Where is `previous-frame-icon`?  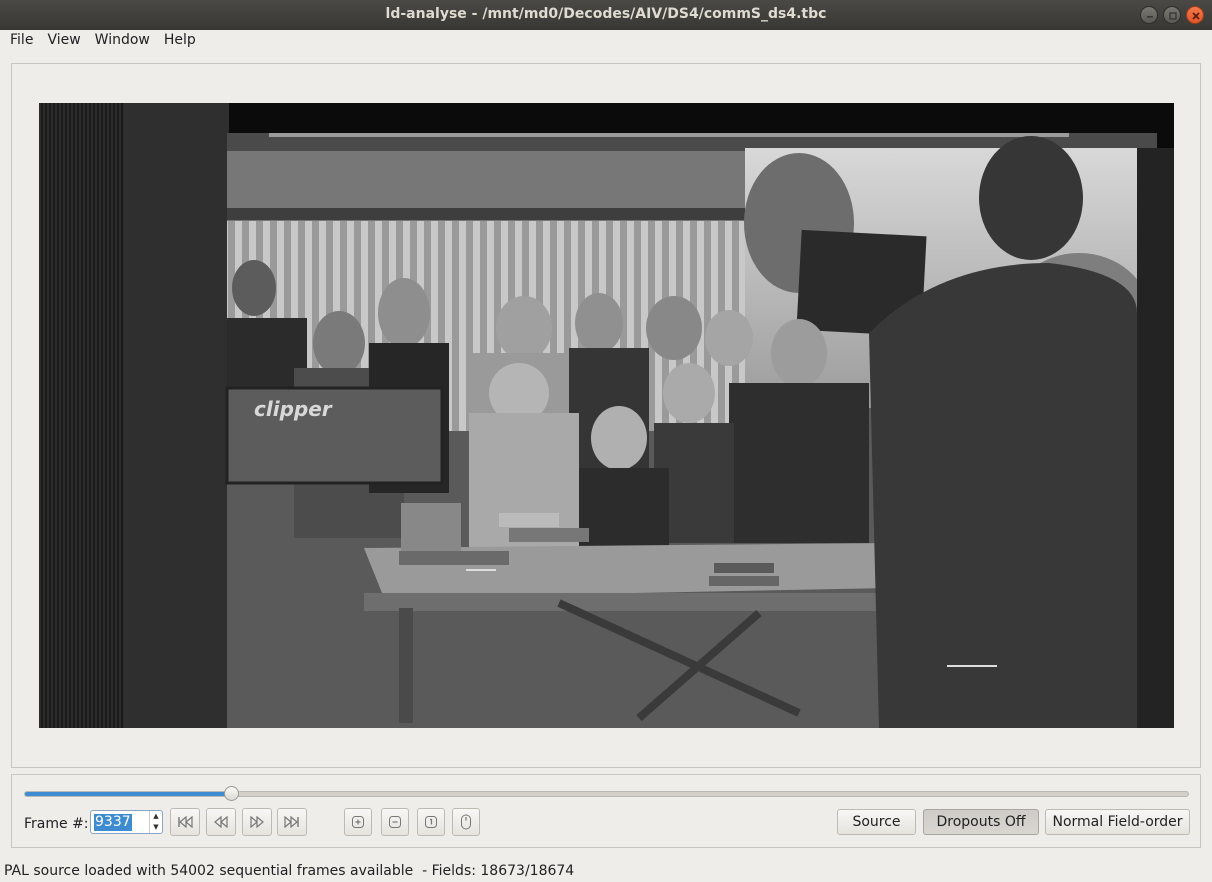
previous-frame-icon is located at coordinates (221, 822).